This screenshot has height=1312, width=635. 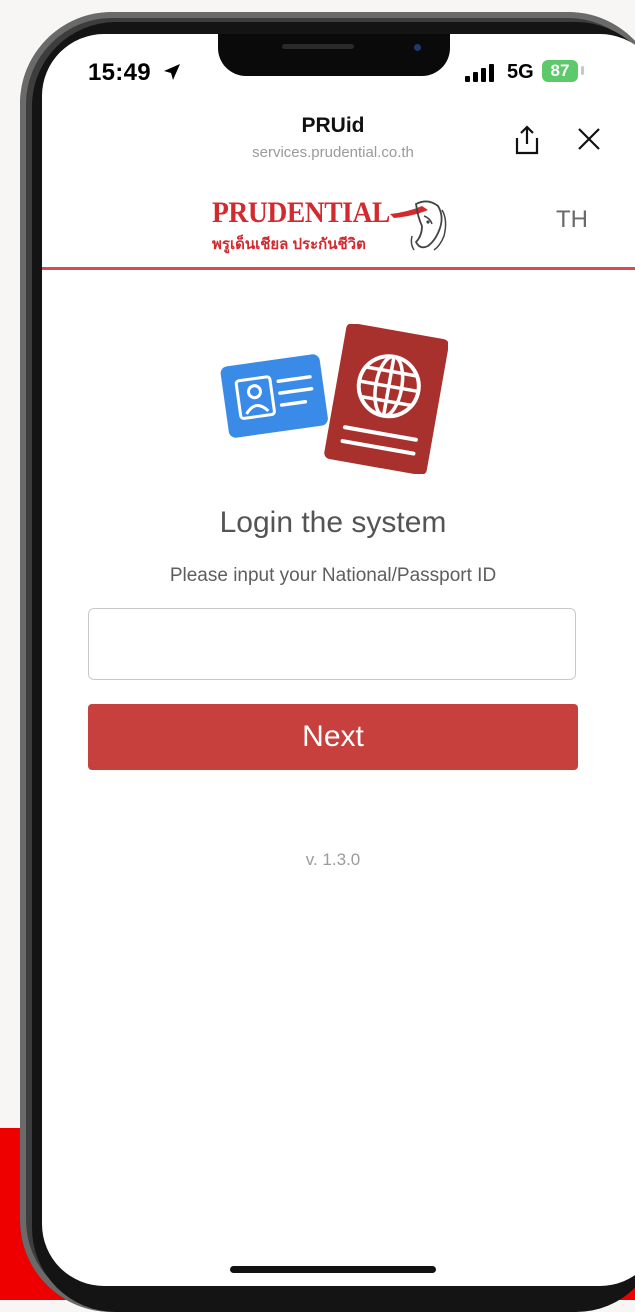 I want to click on prudence-head-icon, so click(x=418, y=225).